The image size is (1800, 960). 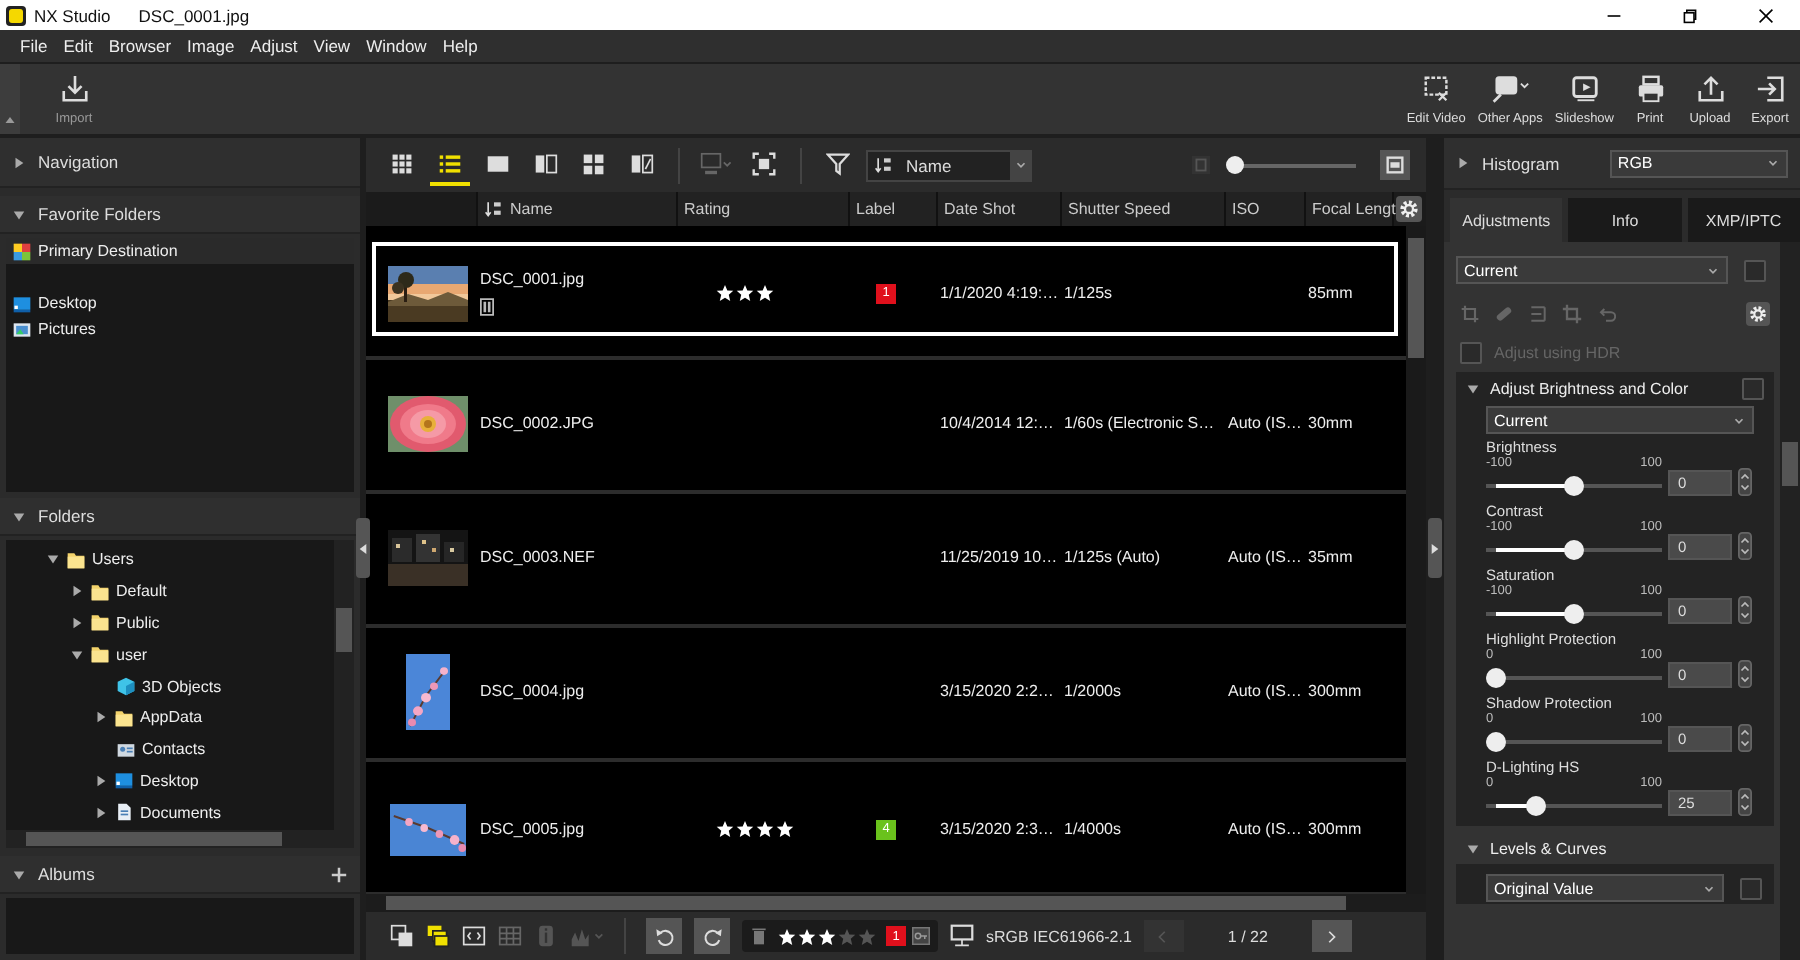 I want to click on folder-item: Documents, so click(x=180, y=812).